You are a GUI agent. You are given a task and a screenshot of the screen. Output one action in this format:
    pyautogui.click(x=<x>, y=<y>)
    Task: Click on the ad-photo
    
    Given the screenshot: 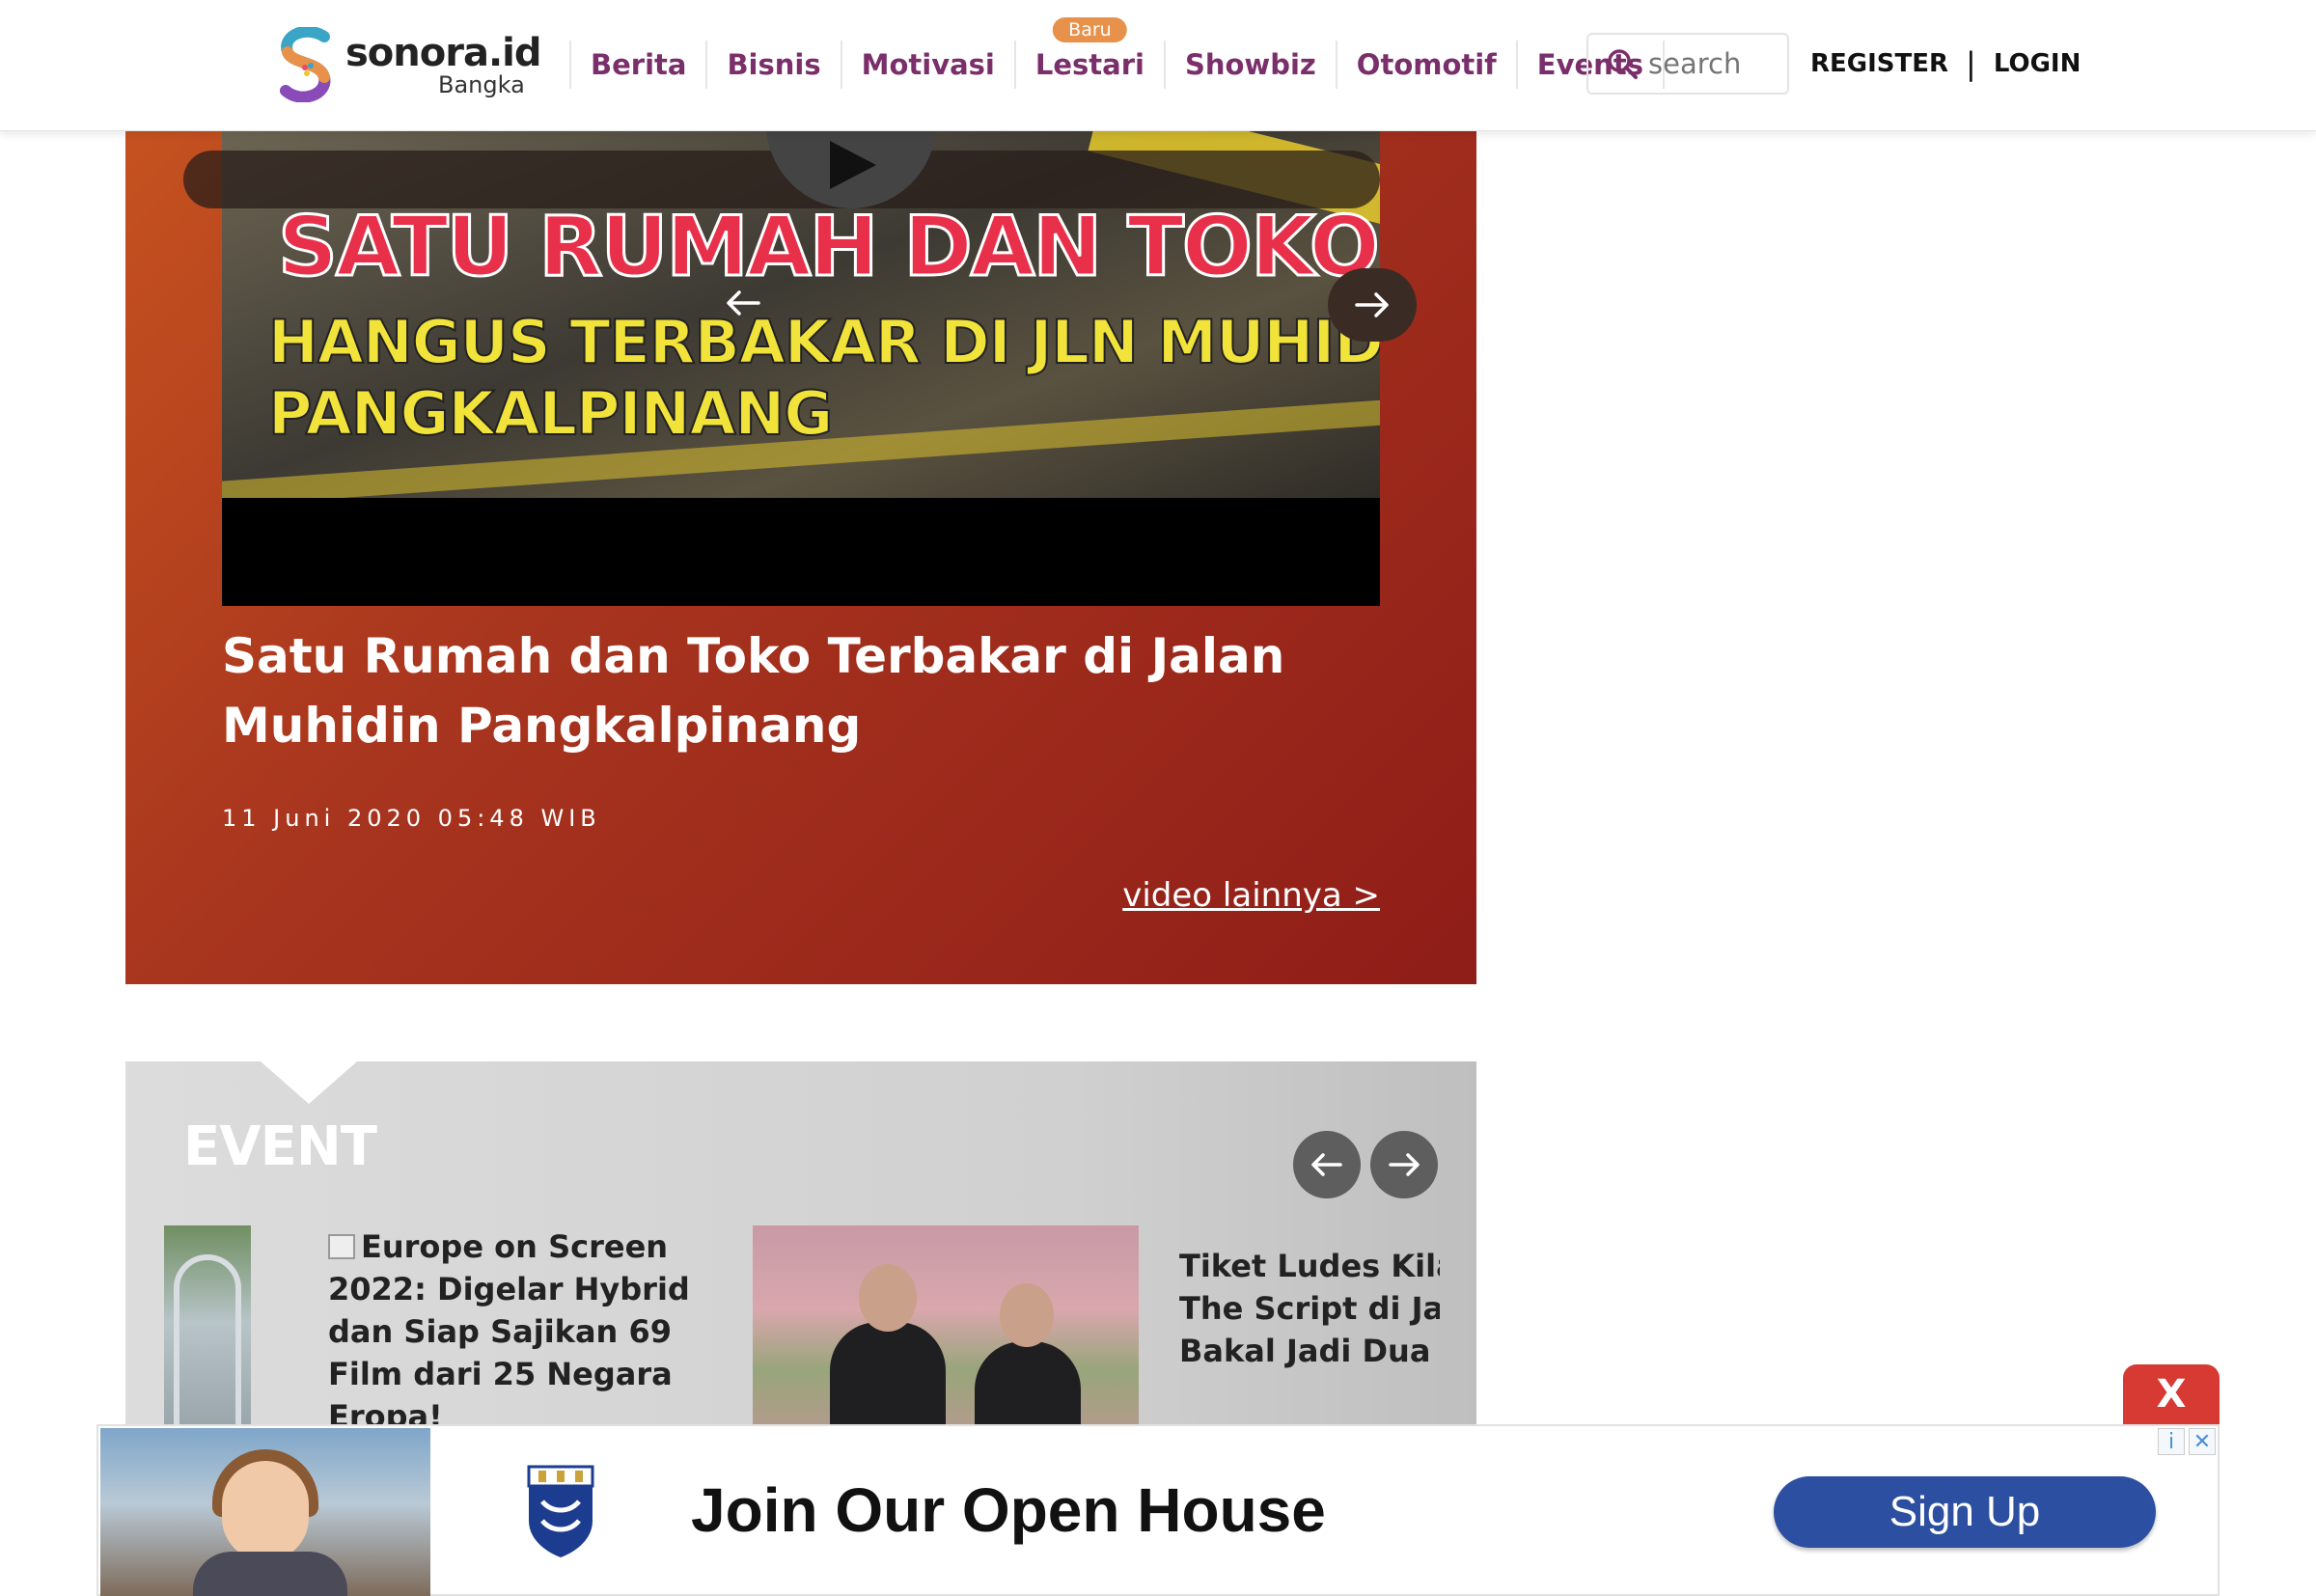 What is the action you would take?
    pyautogui.click(x=265, y=1512)
    